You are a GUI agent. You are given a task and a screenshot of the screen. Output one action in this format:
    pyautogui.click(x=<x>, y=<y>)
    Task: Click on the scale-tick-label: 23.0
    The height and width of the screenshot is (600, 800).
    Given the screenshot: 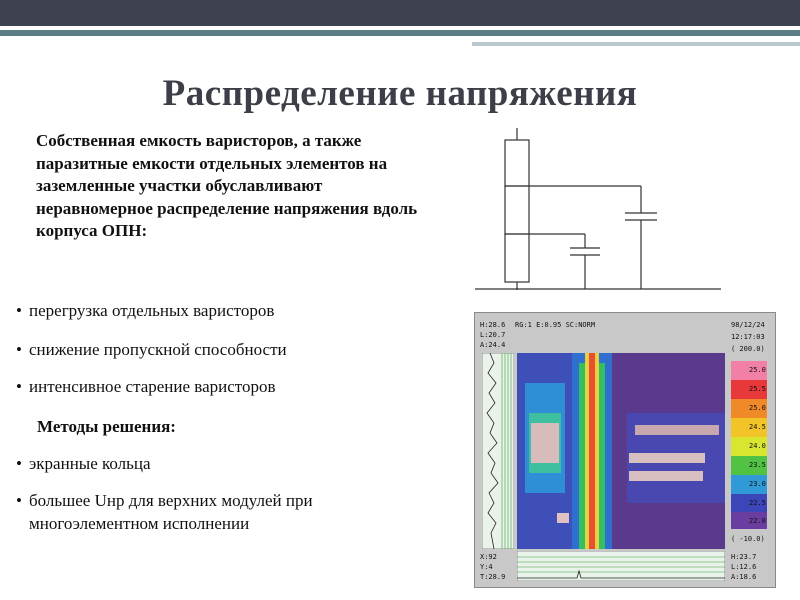 What is the action you would take?
    pyautogui.click(x=757, y=484)
    